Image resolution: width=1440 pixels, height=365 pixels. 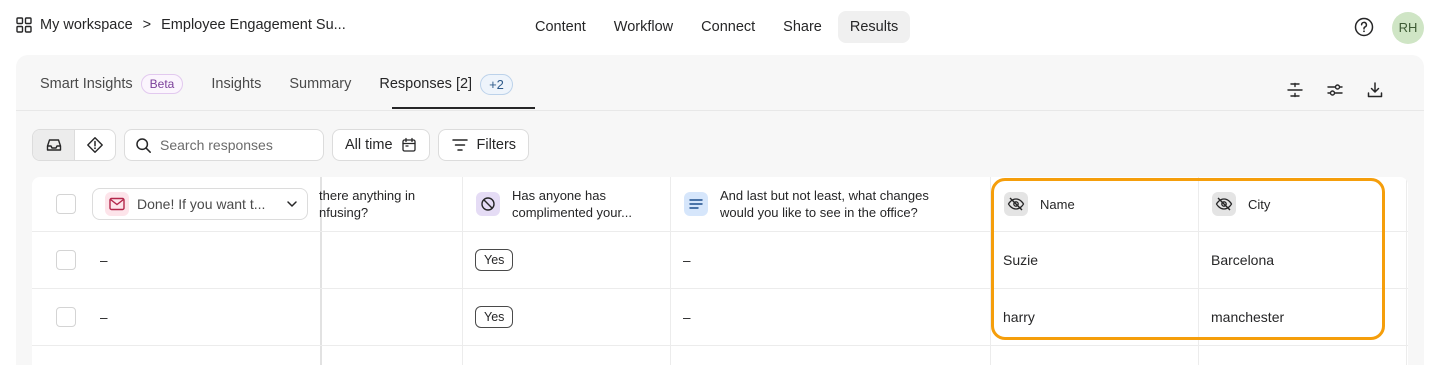 What do you see at coordinates (1375, 90) in the screenshot?
I see `download-icon` at bounding box center [1375, 90].